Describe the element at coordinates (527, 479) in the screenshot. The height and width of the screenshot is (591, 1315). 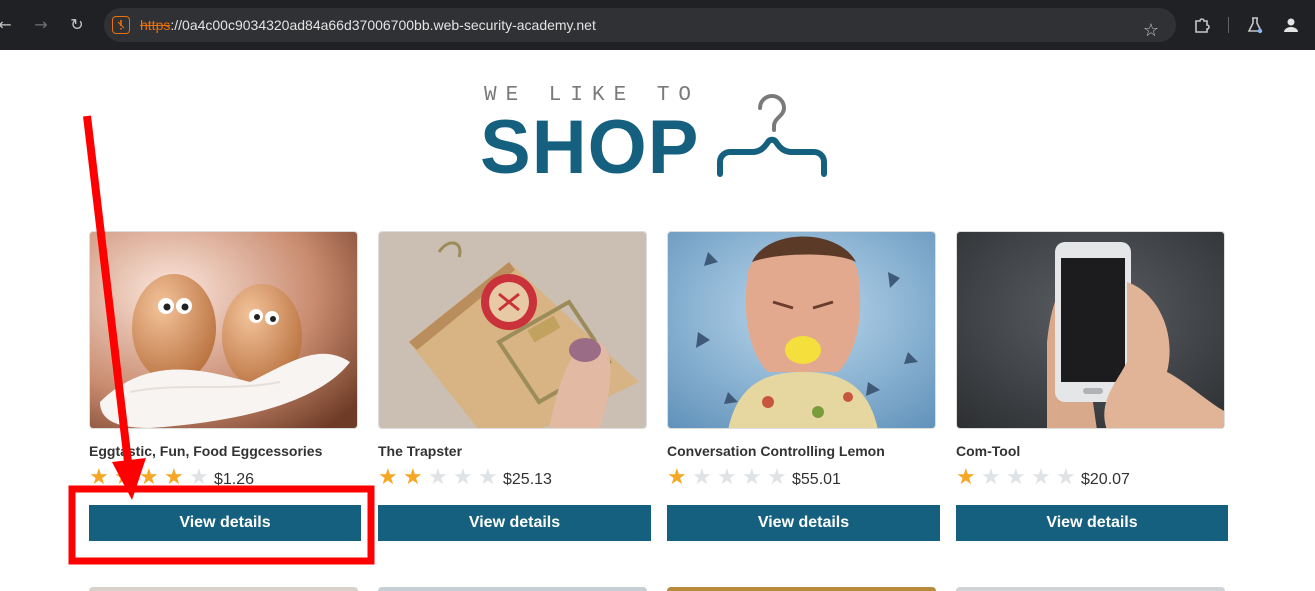
I see `product-price: $25.13` at that location.